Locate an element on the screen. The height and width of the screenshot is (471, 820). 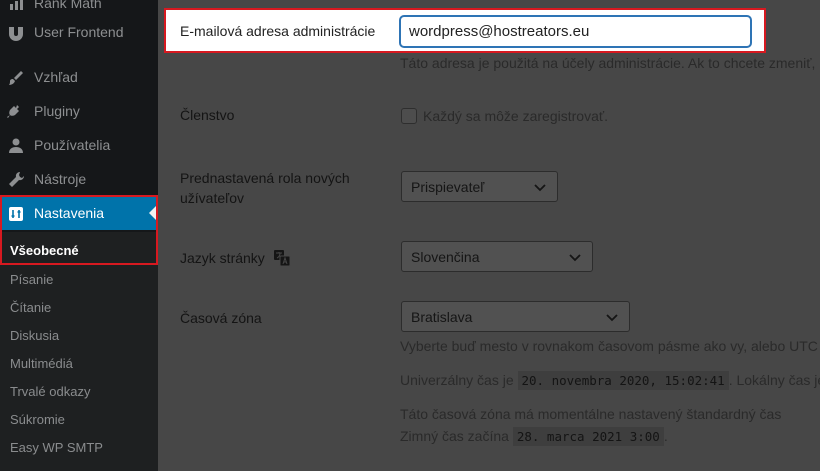
membership-checkbox-label: Každý sa môže zaregistrovať. is located at coordinates (515, 116).